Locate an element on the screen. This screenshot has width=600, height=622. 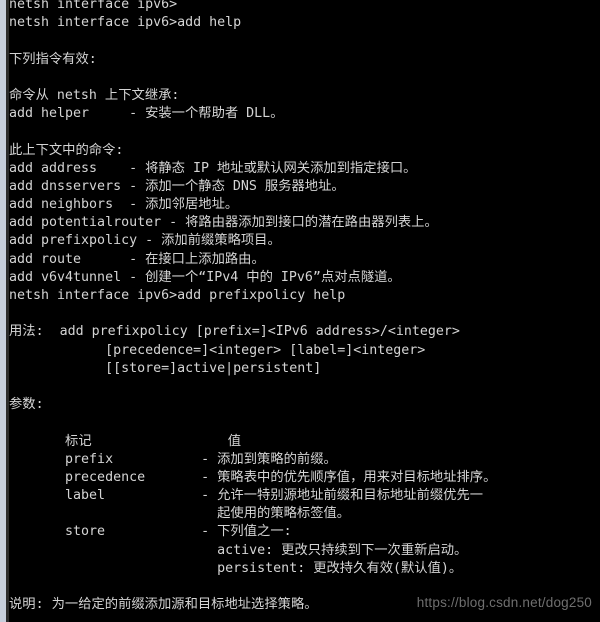
console-line: [[store=]active|persistent] is located at coordinates (165, 368).